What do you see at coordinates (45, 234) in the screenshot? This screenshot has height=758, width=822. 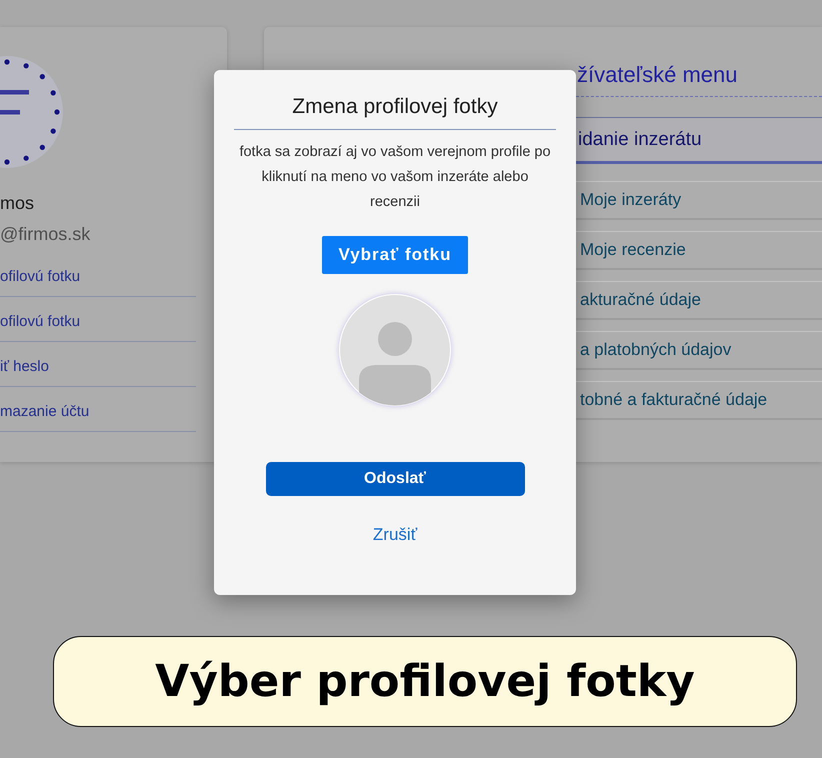 I see `user-email: @firmos.sk` at bounding box center [45, 234].